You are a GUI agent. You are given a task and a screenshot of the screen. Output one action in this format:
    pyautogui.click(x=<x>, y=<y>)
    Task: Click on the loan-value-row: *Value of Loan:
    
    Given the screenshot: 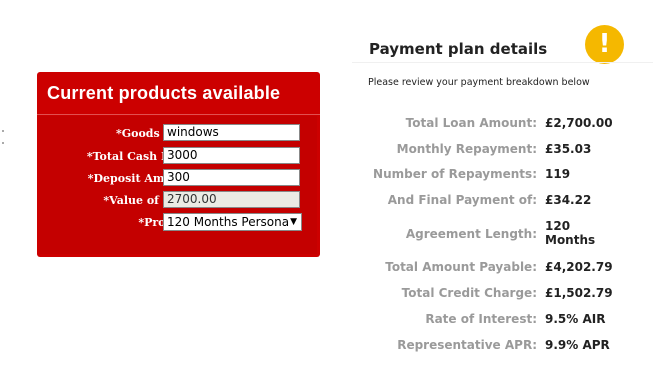 What is the action you would take?
    pyautogui.click(x=178, y=201)
    